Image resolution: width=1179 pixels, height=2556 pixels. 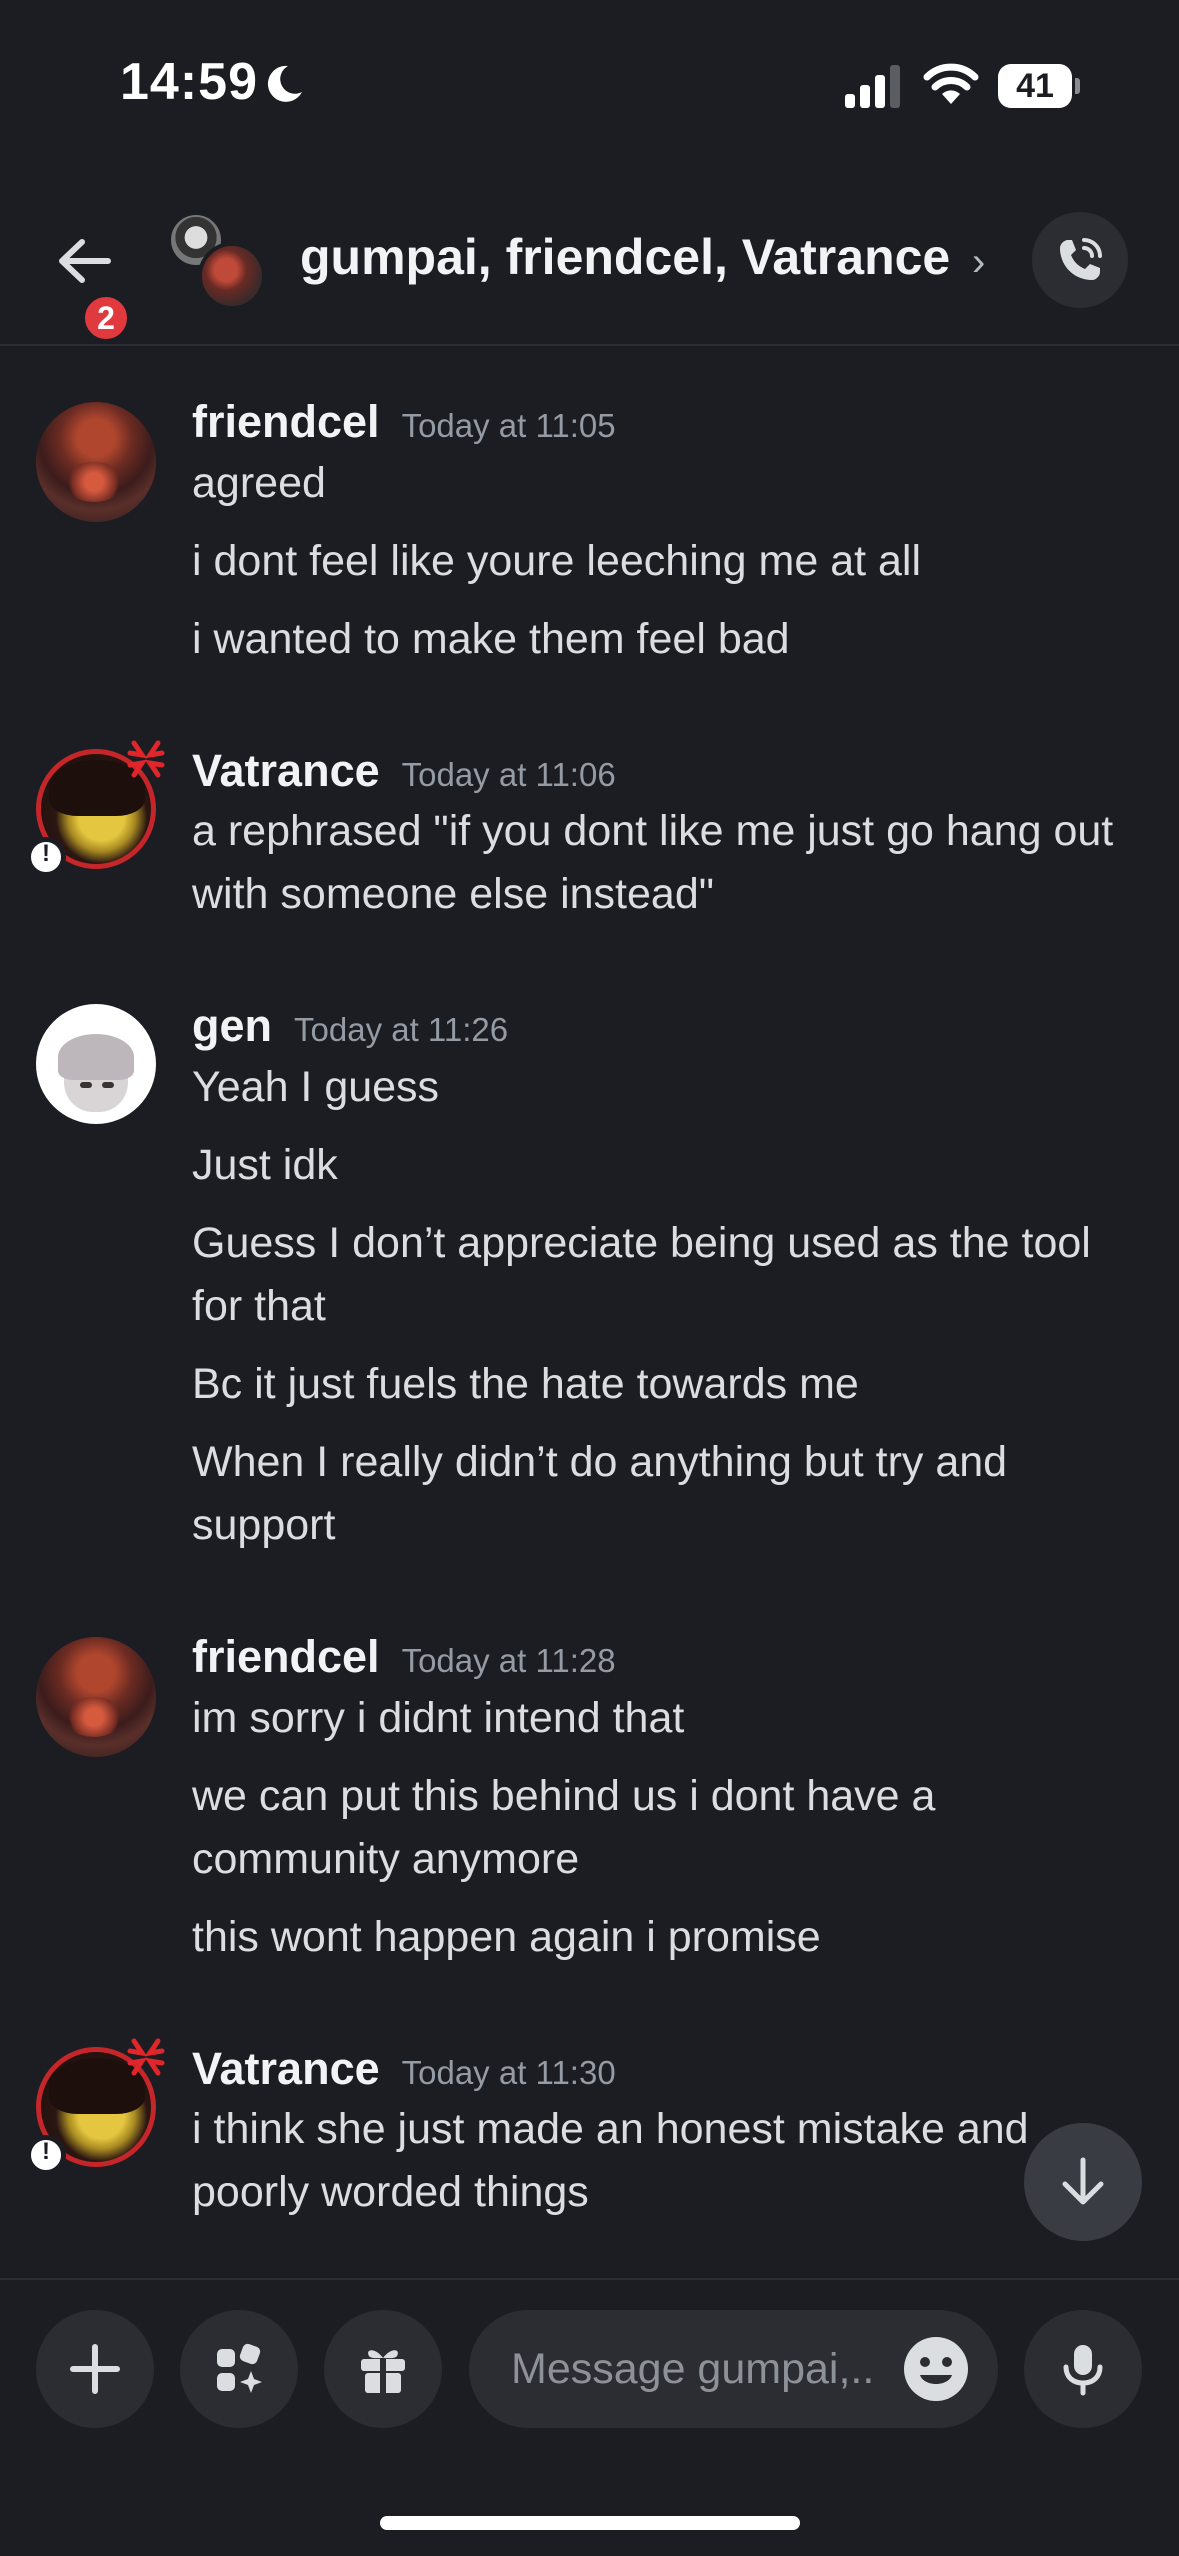 I want to click on call-icon, so click(x=1081, y=259).